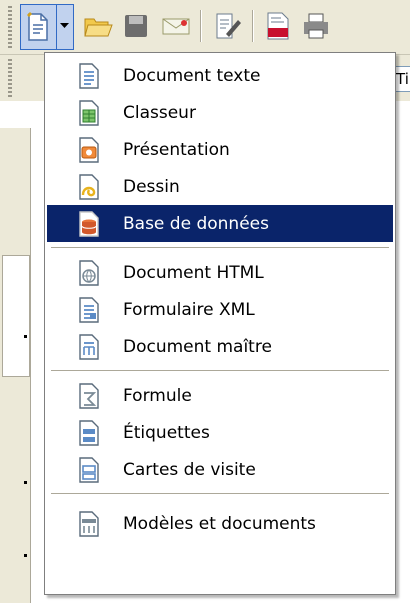  Describe the element at coordinates (205, 27) in the screenshot. I see `standard-toolbar` at that location.